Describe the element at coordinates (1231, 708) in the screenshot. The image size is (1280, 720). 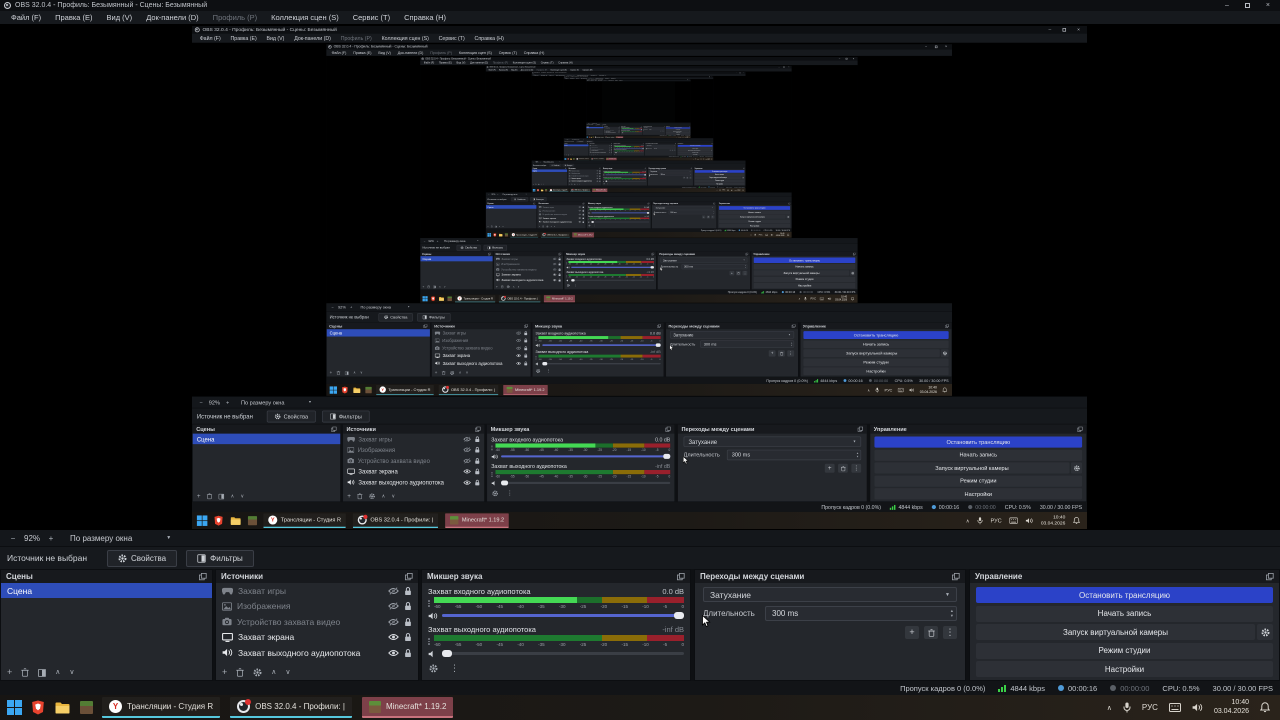
I see `taskbar-clock: 10:40 03.04.2026` at that location.